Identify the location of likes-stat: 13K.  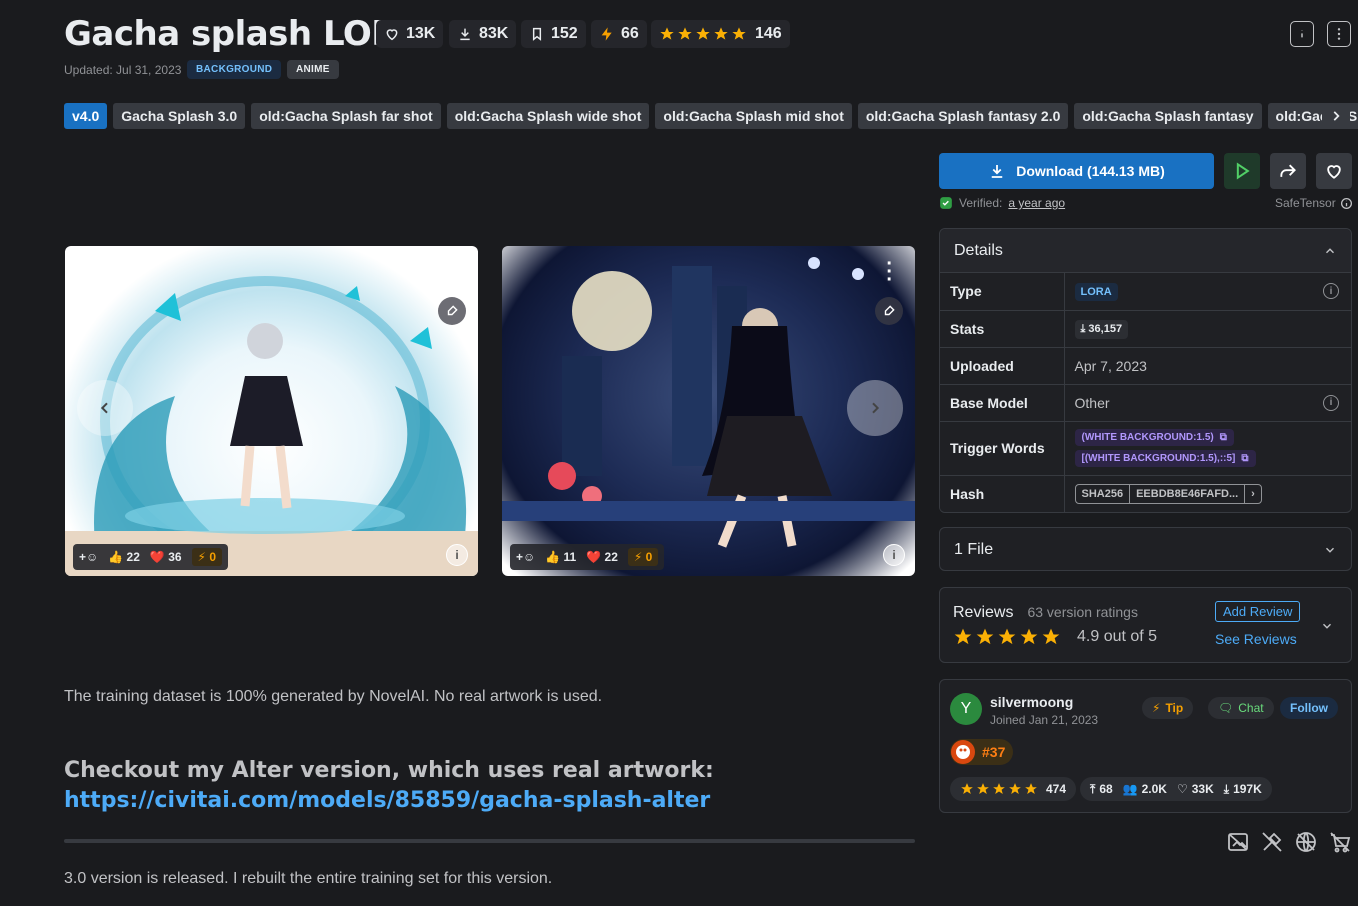
(410, 34).